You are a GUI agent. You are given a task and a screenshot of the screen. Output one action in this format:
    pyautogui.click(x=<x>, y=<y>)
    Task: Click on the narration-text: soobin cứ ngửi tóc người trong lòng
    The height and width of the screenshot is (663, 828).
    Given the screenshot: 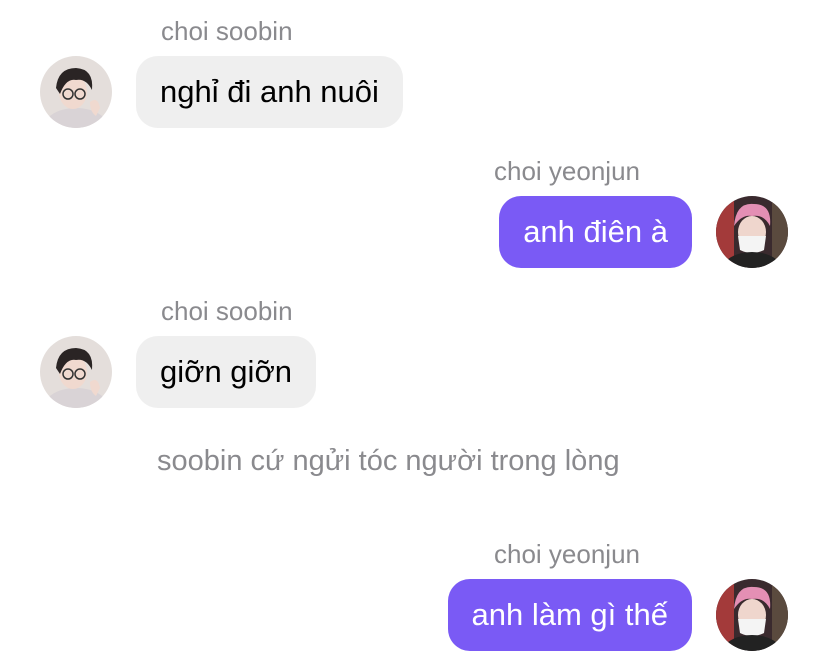 What is the action you would take?
    pyautogui.click(x=388, y=461)
    